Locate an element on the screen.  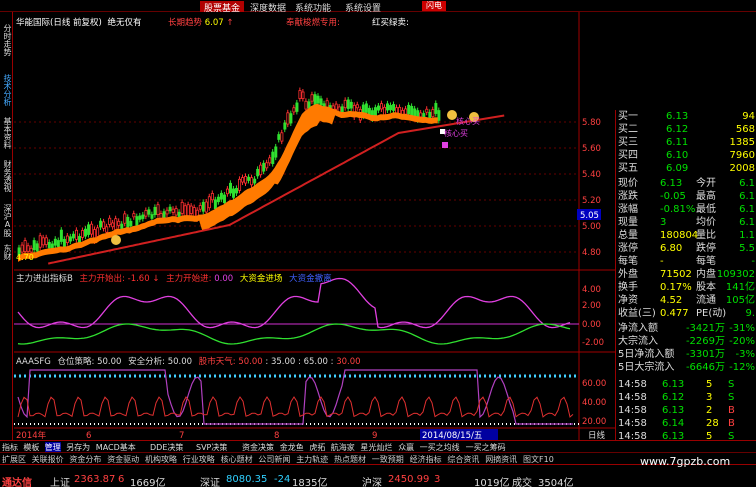
stat-label2: 股本 is located at coordinates (706, 287).